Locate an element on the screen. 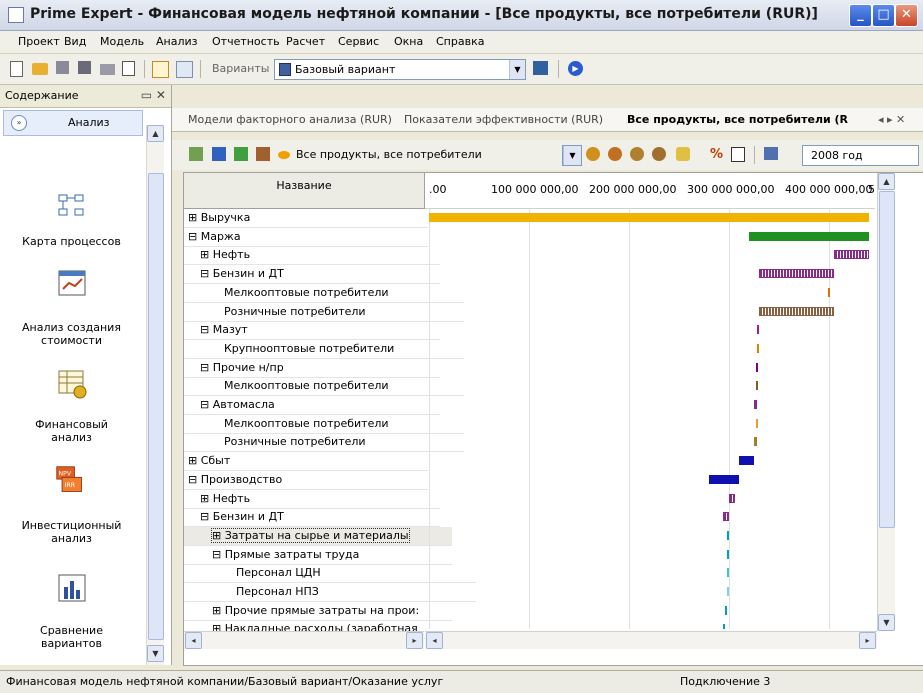 This screenshot has width=923, height=693. panel-controls: ▭ ✕ is located at coordinates (153, 95).